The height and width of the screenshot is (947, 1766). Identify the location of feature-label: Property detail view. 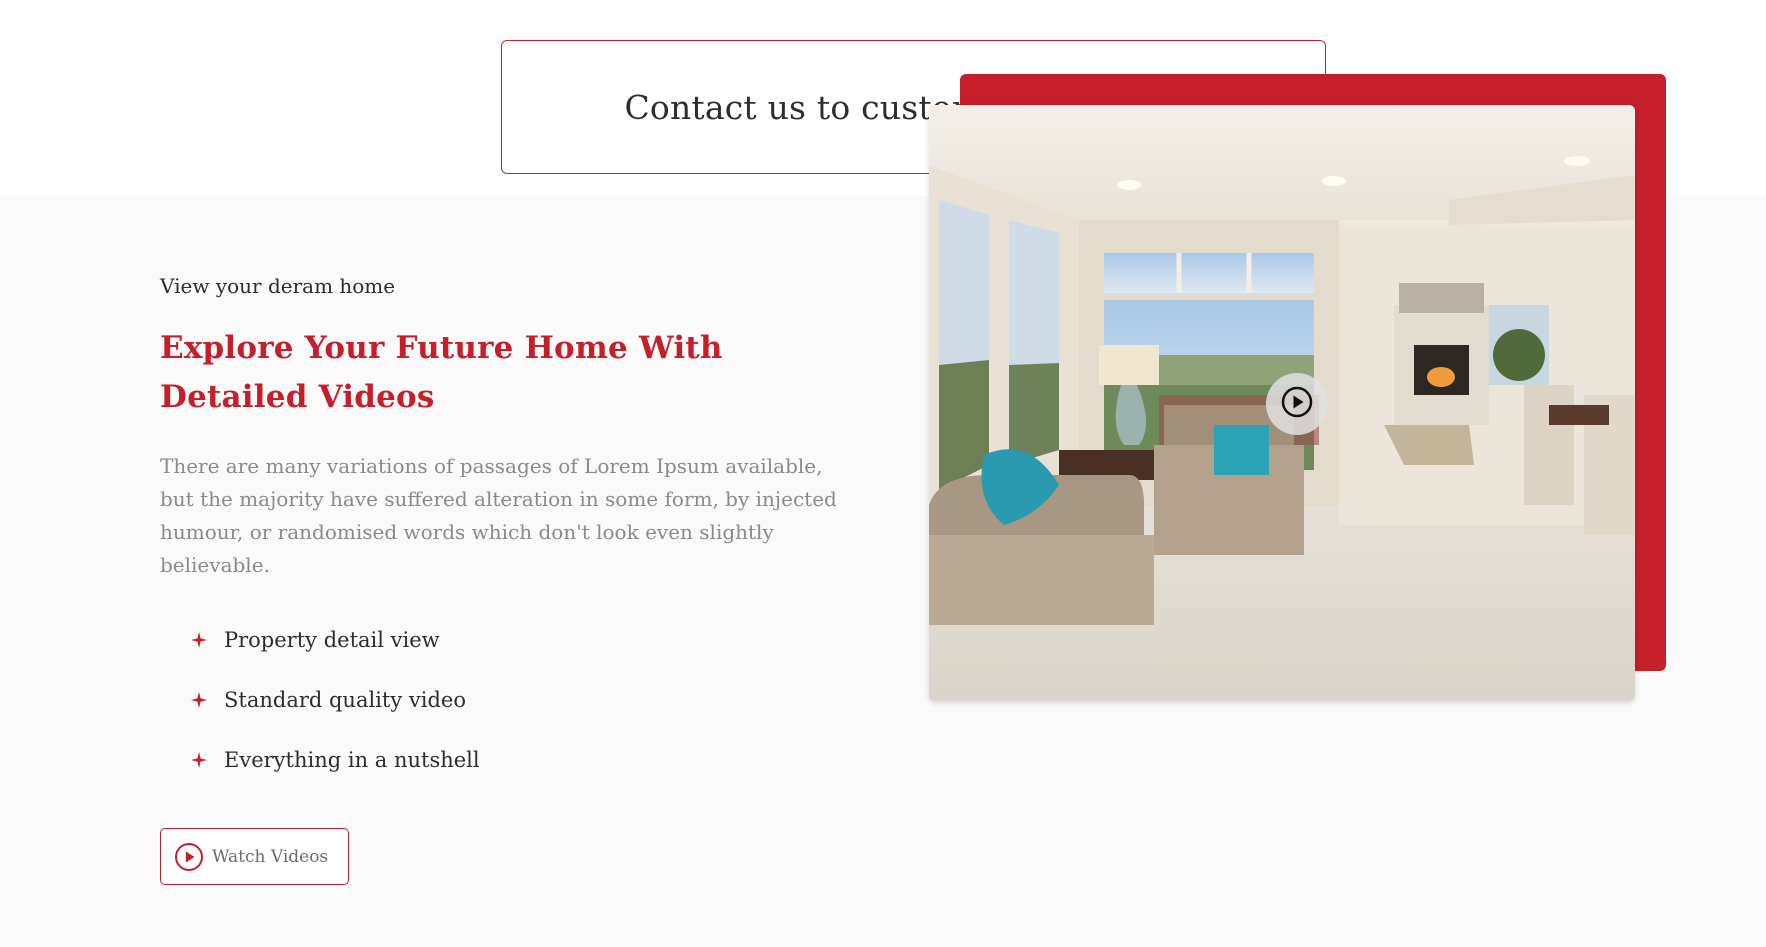
(332, 640).